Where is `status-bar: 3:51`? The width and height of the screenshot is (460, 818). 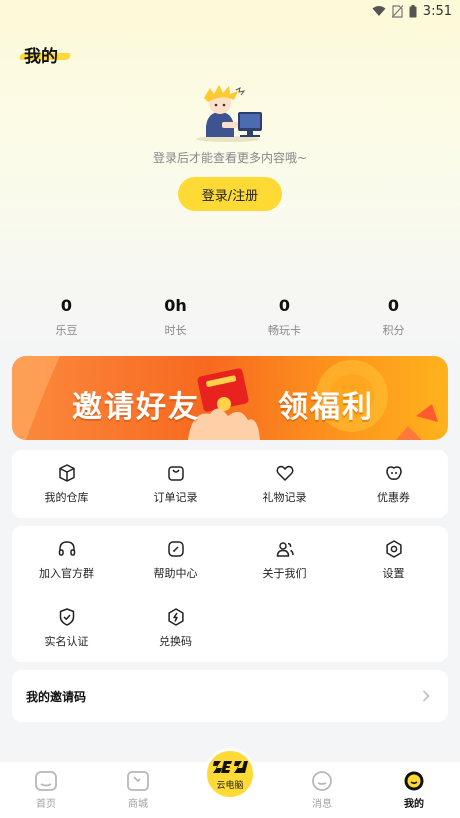 status-bar: 3:51 is located at coordinates (230, 11).